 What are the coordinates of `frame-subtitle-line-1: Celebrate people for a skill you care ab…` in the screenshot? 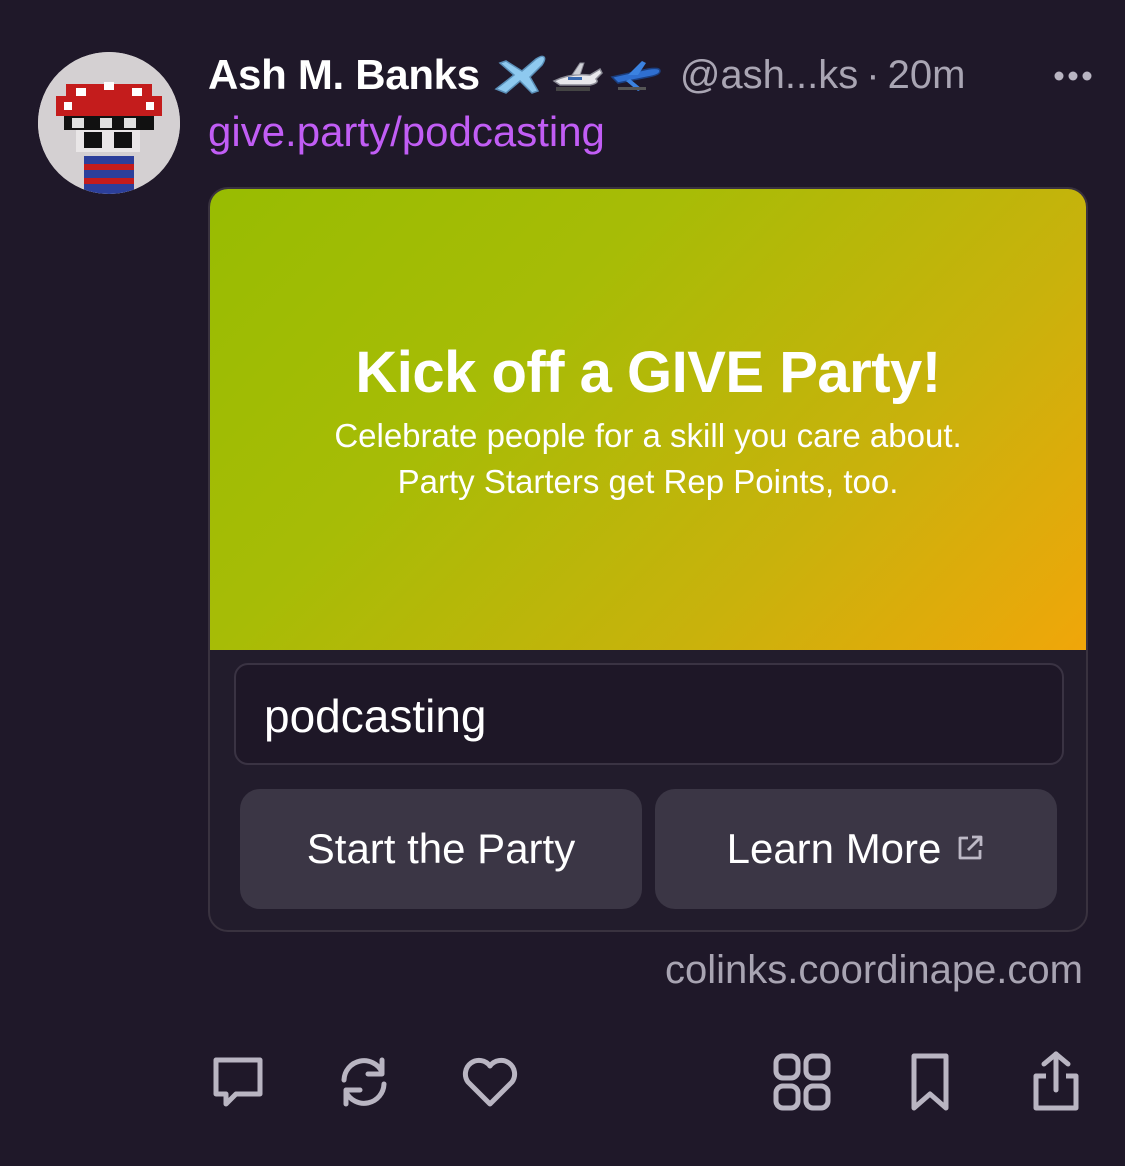 It's located at (648, 435).